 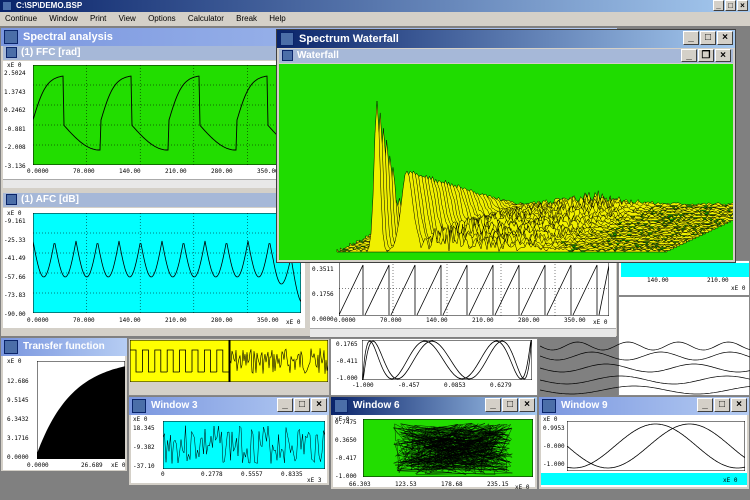 I want to click on afc-subwindow-title: (1) AFC [dB], so click(x=153, y=200).